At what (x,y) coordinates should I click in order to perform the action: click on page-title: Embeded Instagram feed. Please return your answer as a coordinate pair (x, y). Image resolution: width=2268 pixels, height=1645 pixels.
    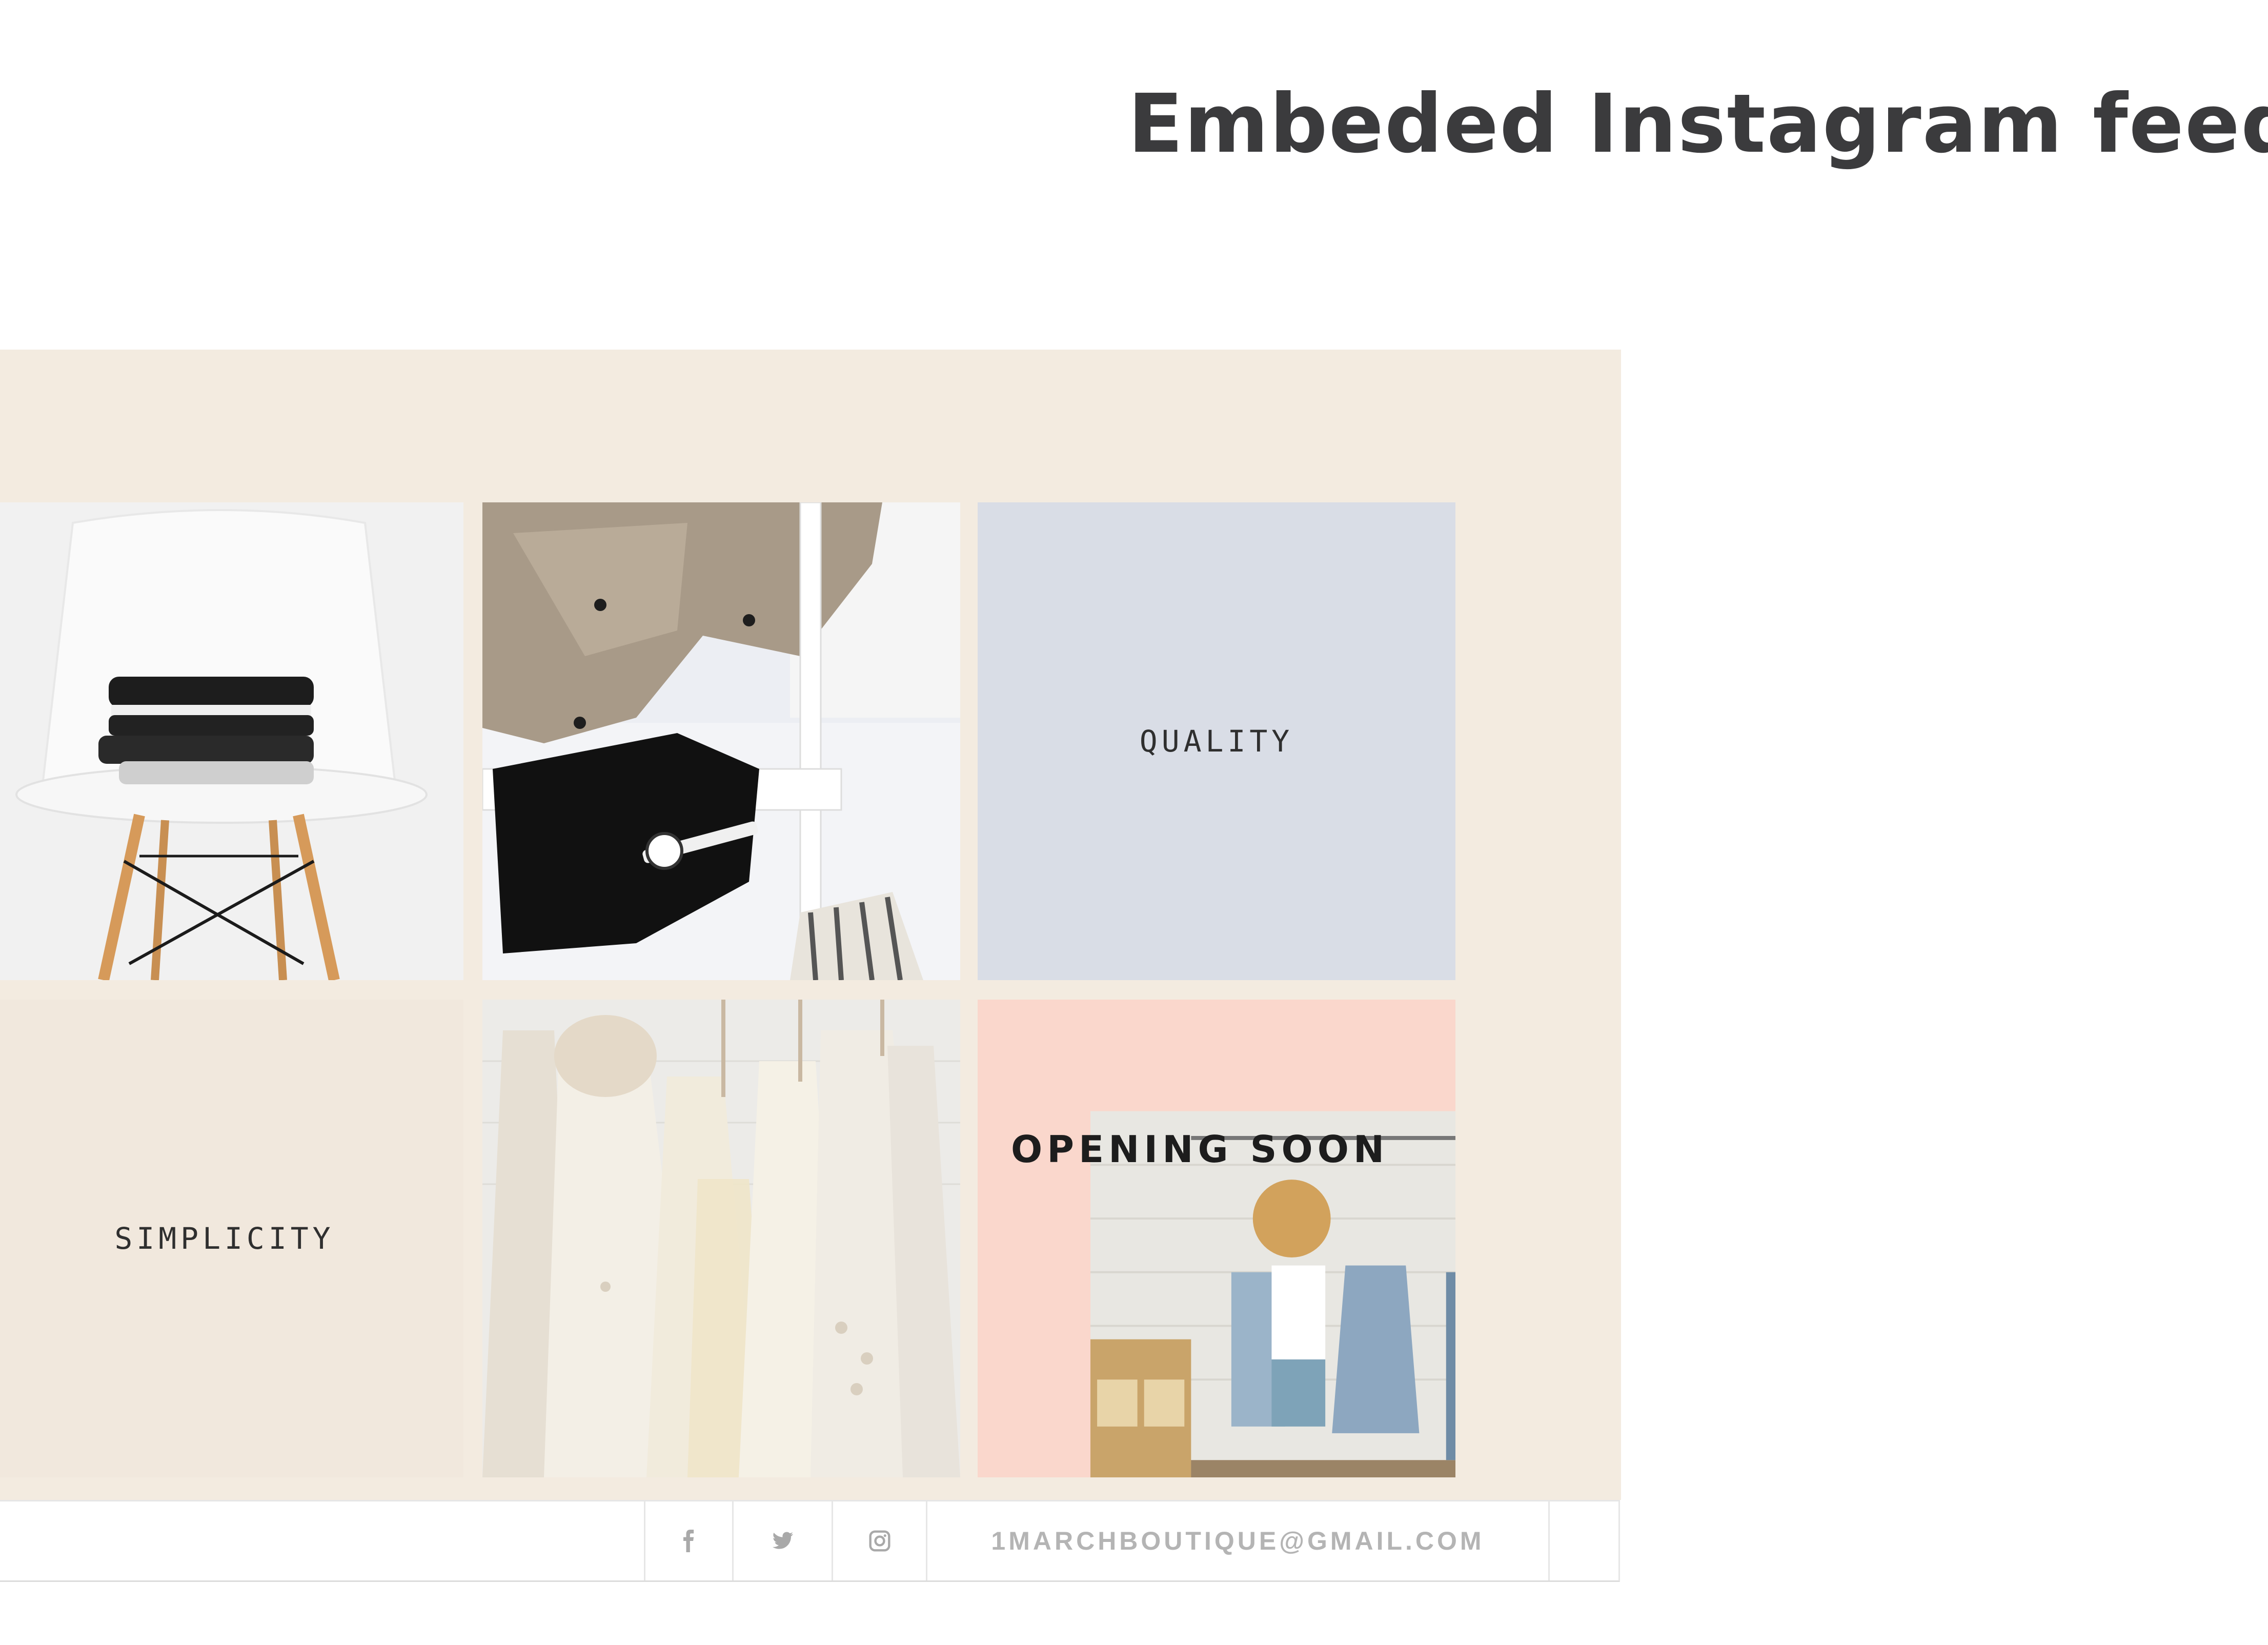
    Looking at the image, I should click on (1698, 124).